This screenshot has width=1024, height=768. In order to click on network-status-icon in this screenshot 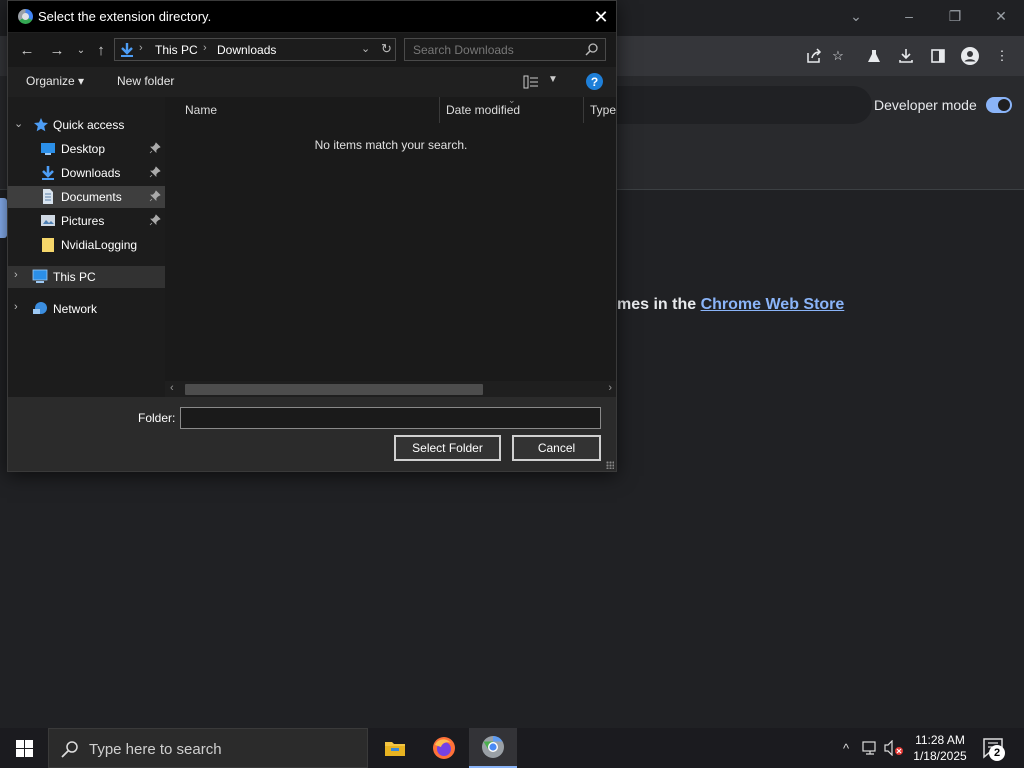, I will do `click(870, 748)`.